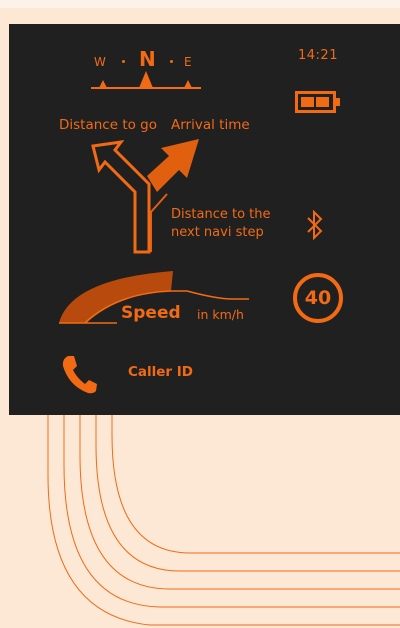 This screenshot has width=400, height=628. What do you see at coordinates (100, 62) in the screenshot?
I see `compass-west-label: W` at bounding box center [100, 62].